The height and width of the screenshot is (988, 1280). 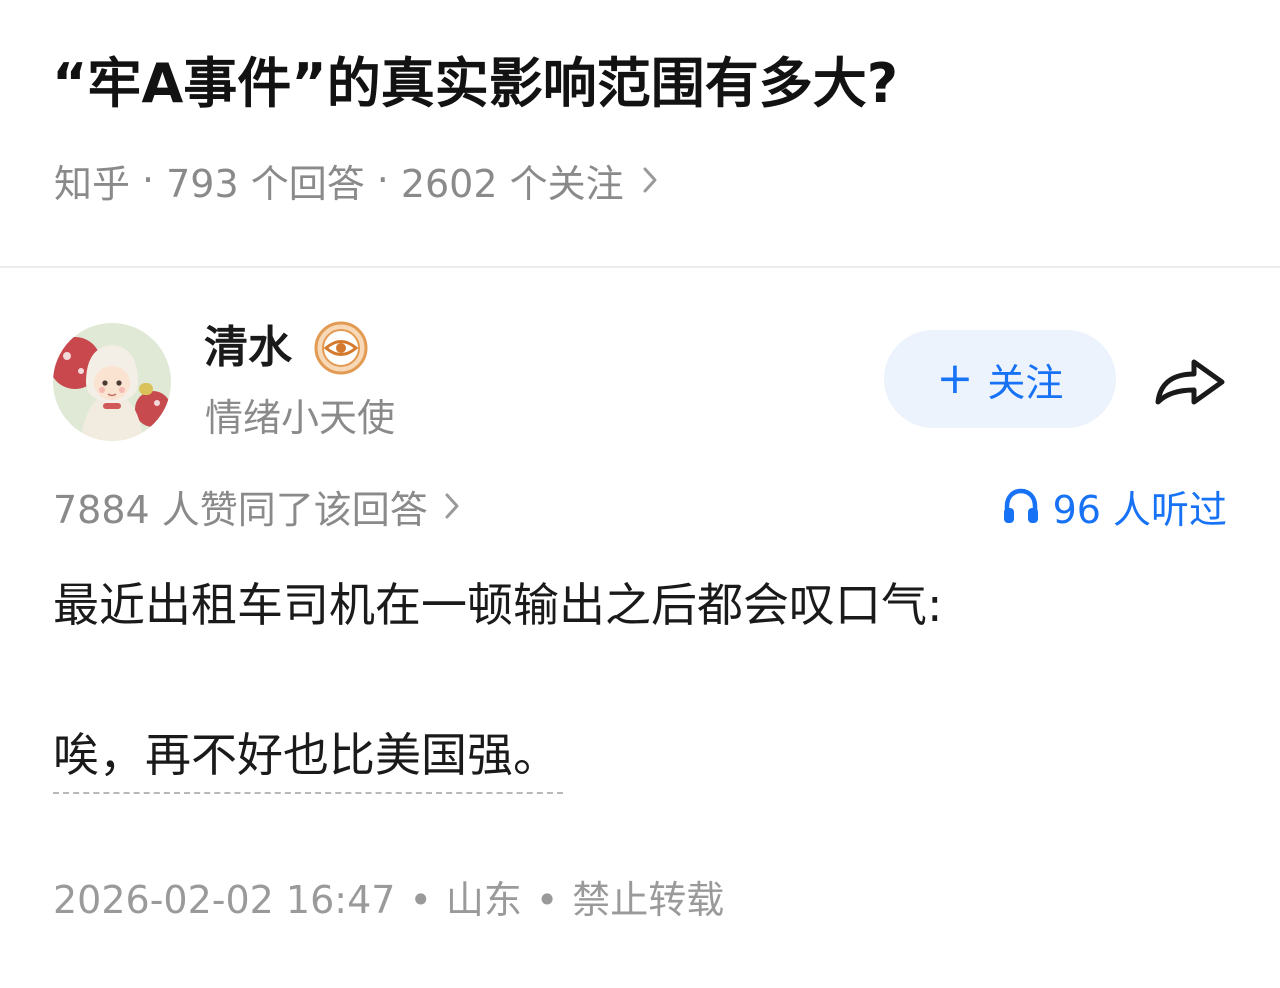 I want to click on listens-summary: 96 人听过, so click(x=1114, y=506).